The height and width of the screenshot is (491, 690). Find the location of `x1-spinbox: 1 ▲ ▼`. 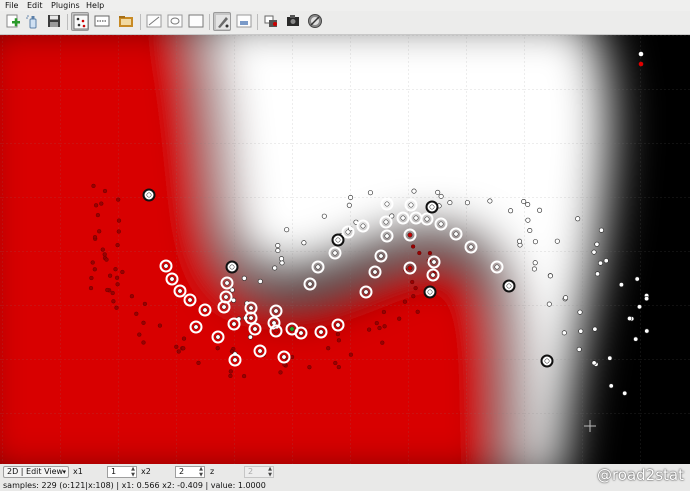

x1-spinbox: 1 ▲ ▼ is located at coordinates (122, 472).